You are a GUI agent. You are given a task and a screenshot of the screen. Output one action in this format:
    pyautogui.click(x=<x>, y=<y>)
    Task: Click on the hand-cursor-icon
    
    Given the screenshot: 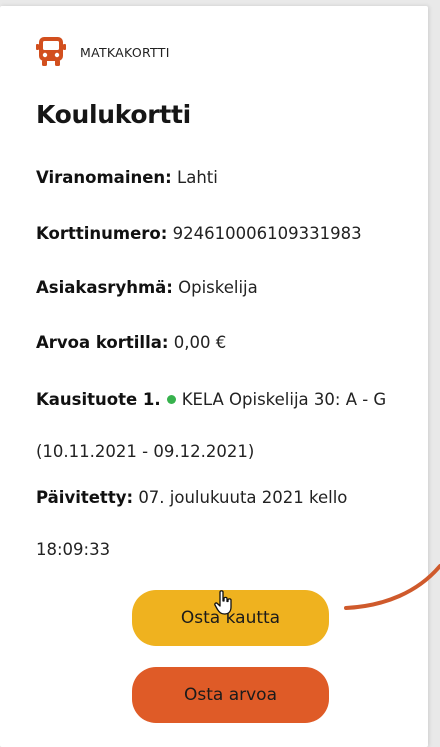 What is the action you would take?
    pyautogui.click(x=223, y=602)
    